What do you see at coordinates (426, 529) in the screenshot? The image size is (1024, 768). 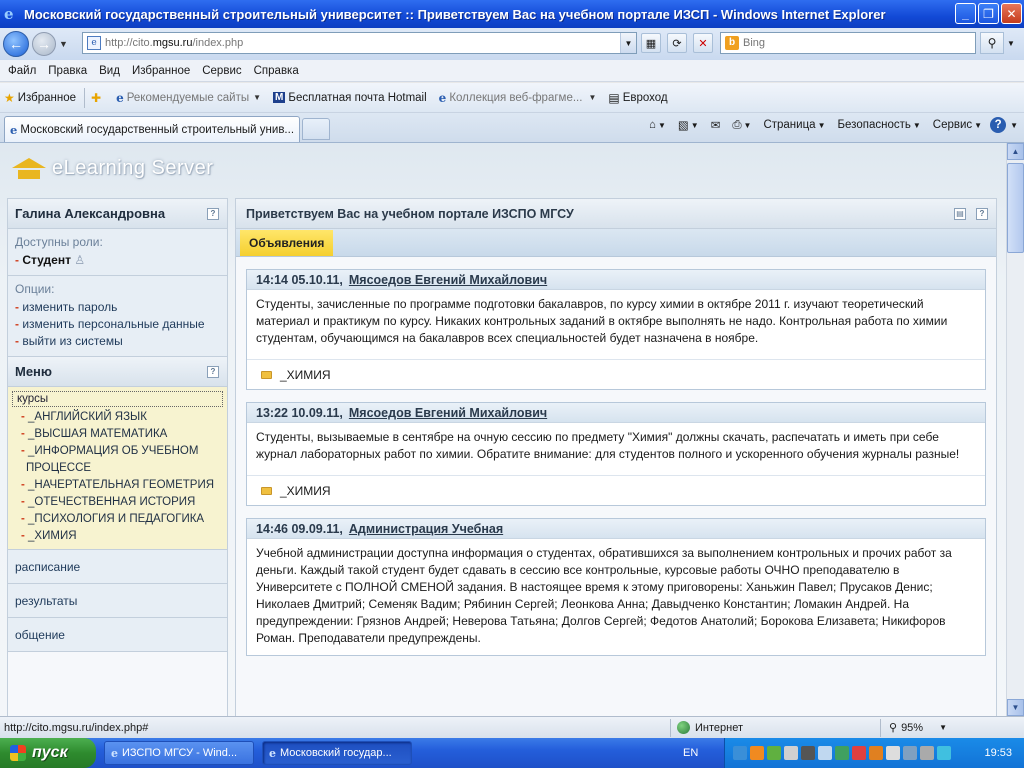 I see `post-author-link: Администрация Учебная` at bounding box center [426, 529].